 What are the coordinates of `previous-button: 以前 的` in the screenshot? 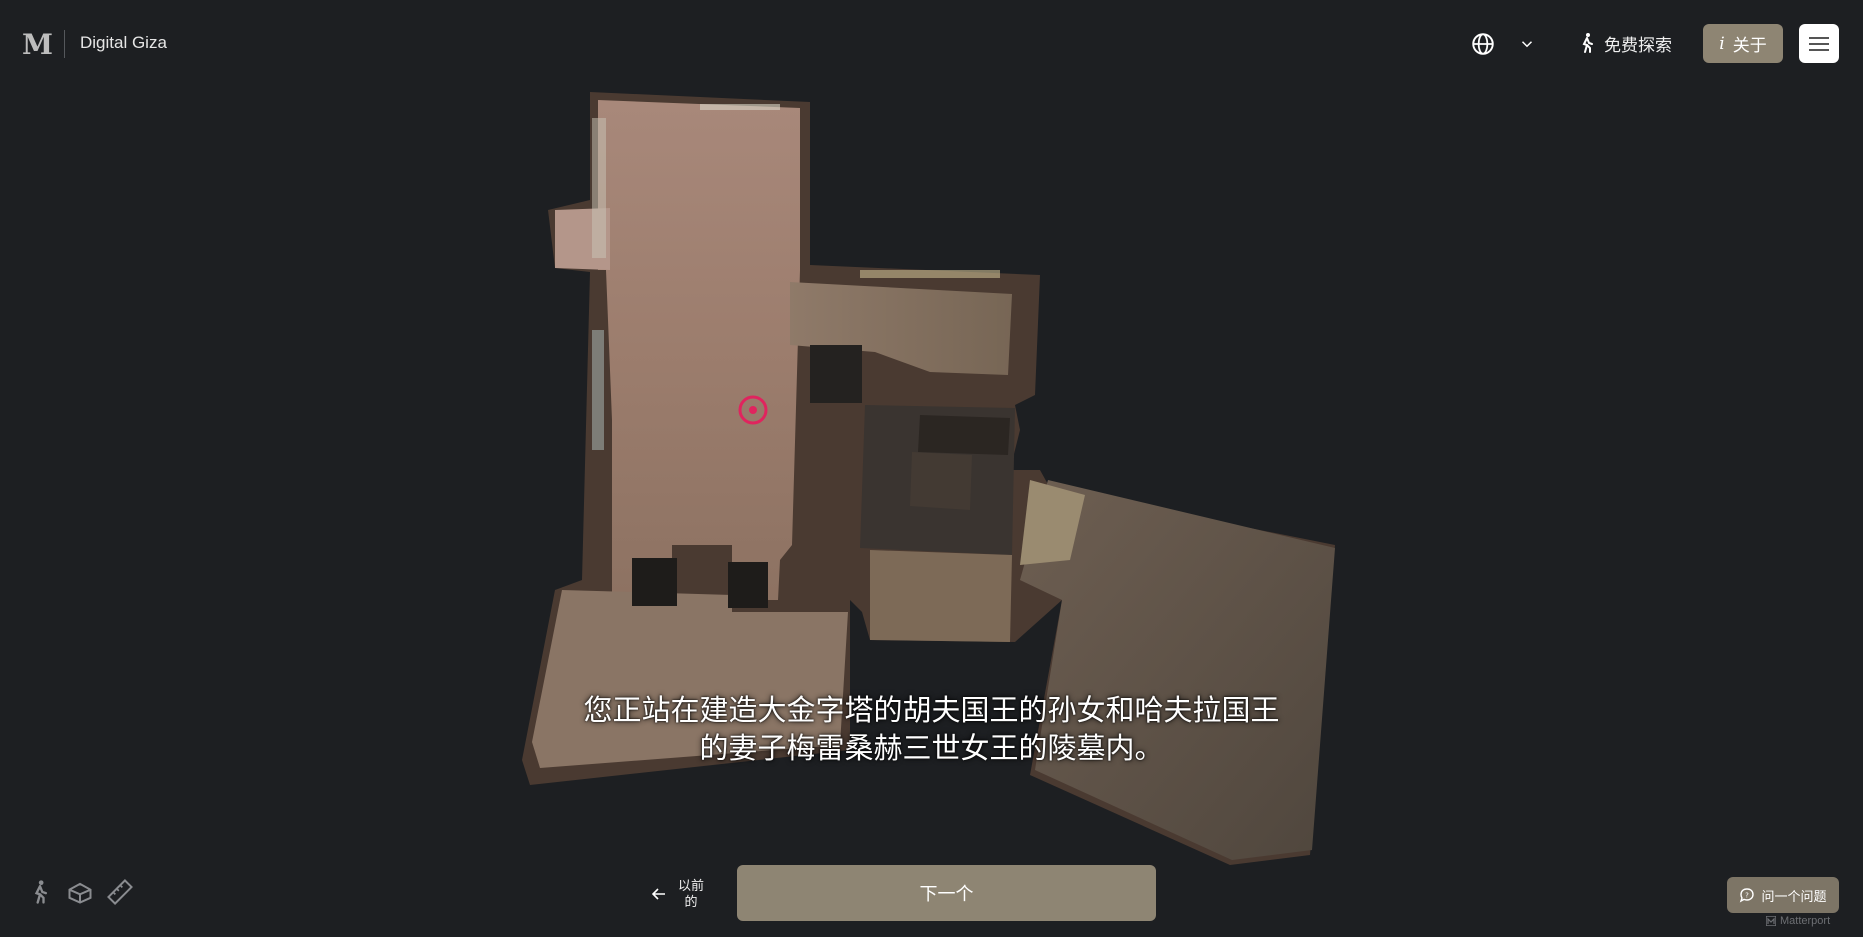 It's located at (682, 894).